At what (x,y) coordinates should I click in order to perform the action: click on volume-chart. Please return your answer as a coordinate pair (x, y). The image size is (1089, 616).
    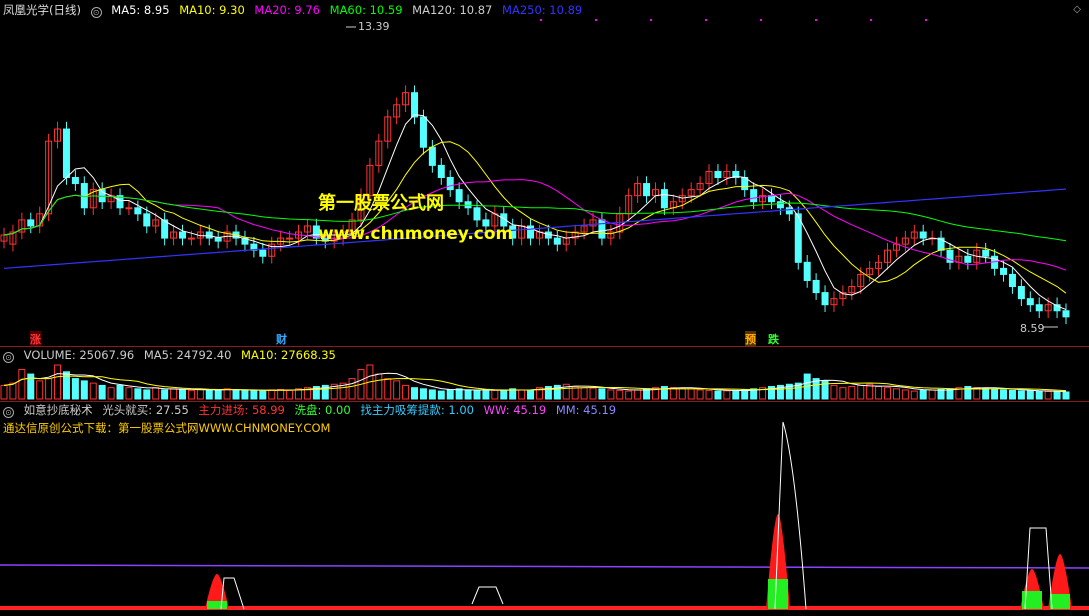
    Looking at the image, I should click on (535, 382).